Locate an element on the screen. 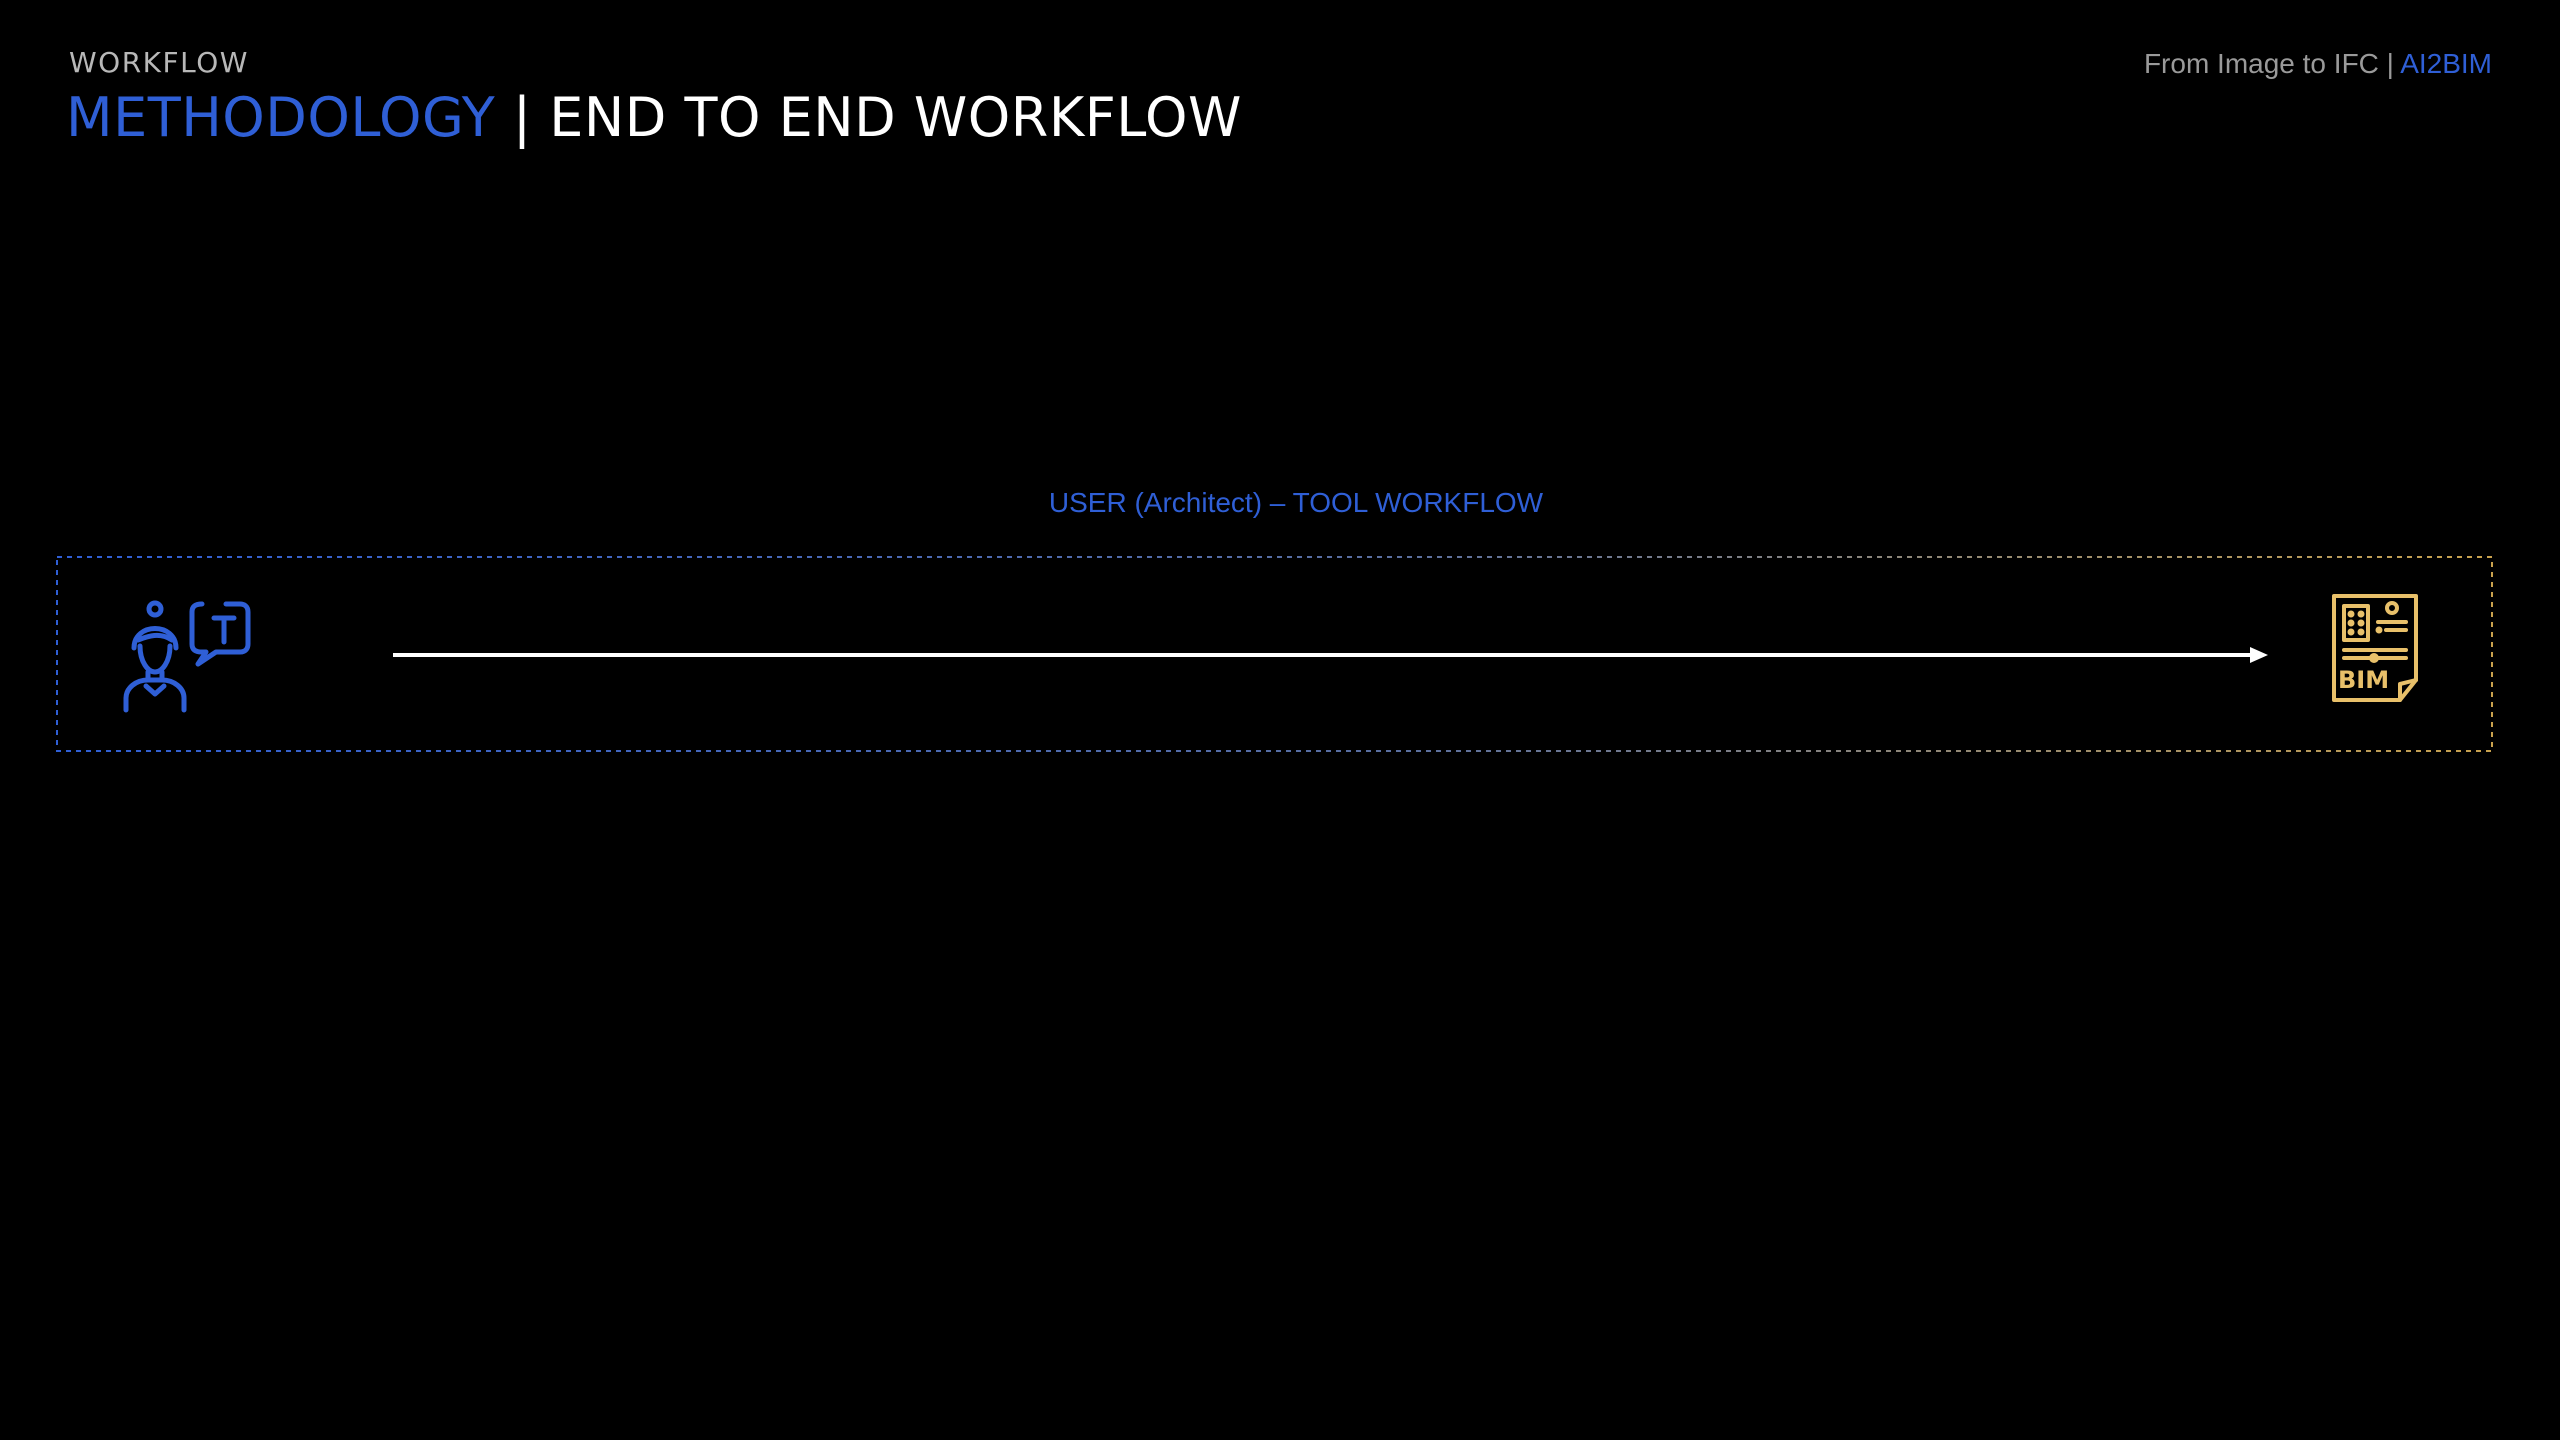 Image resolution: width=2560 pixels, height=1440 pixels. page-title-accent: METHODOLOGY is located at coordinates (281, 117).